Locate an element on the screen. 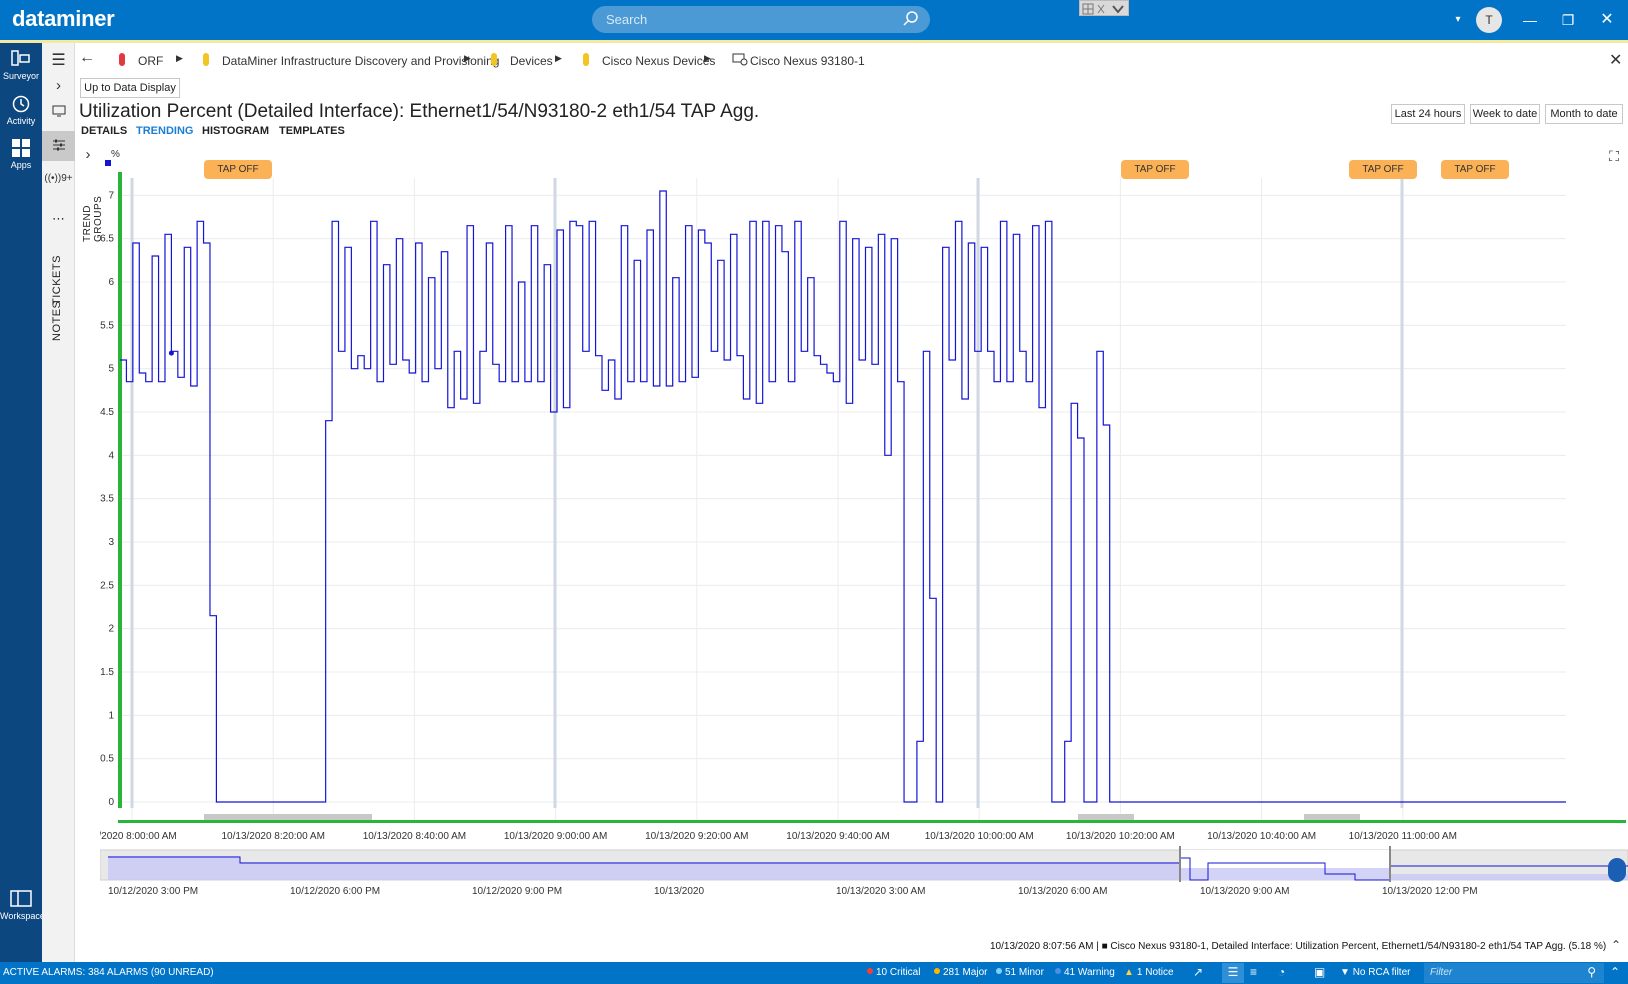 Image resolution: width=1628 pixels, height=984 pixels. tab-details: DETAILS is located at coordinates (104, 131).